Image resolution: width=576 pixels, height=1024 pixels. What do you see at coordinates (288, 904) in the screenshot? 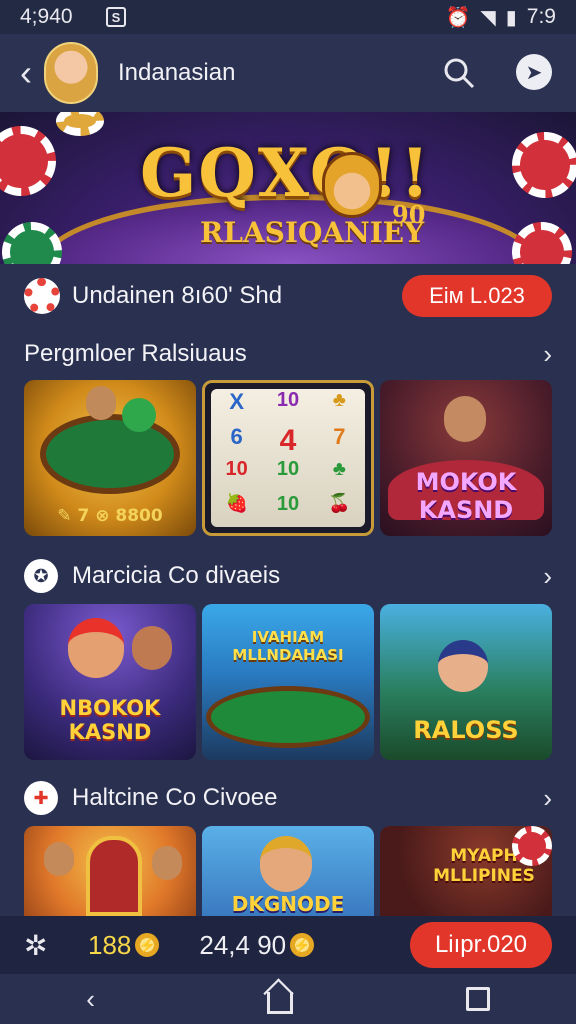
I see `tile-caption: DKGNODE` at bounding box center [288, 904].